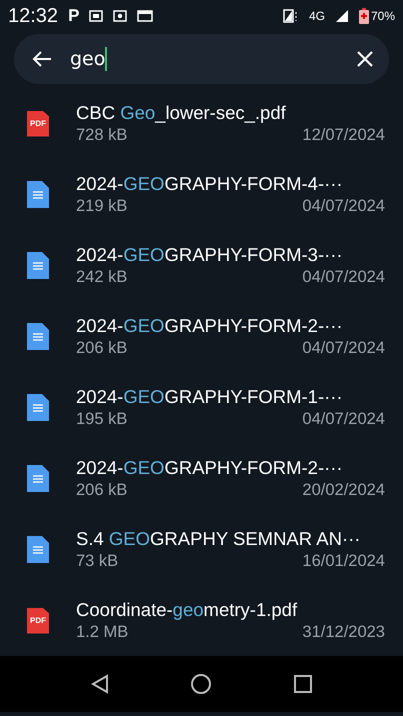 This screenshot has width=403, height=716. Describe the element at coordinates (102, 419) in the screenshot. I see `file-size: 195 kB` at that location.